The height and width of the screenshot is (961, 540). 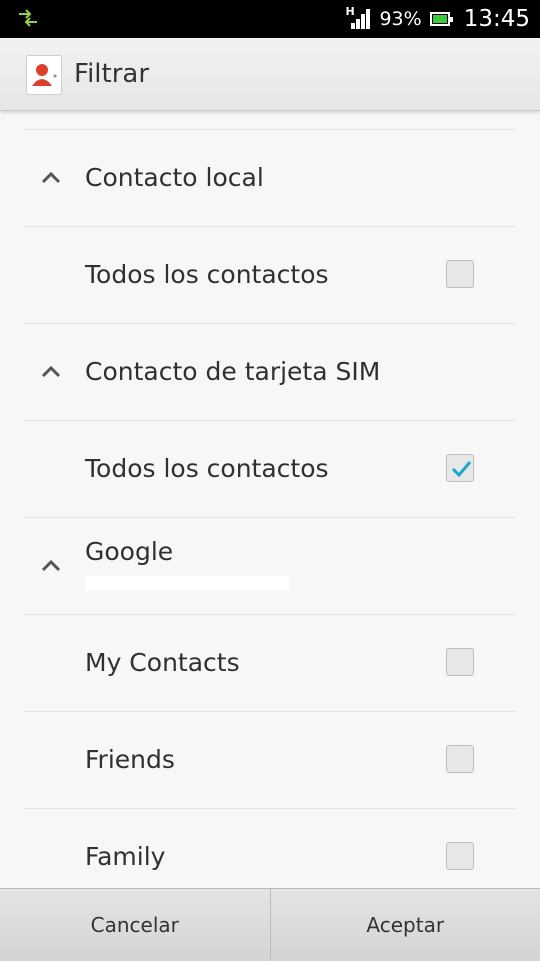 I want to click on battery-icon, so click(x=440, y=19).